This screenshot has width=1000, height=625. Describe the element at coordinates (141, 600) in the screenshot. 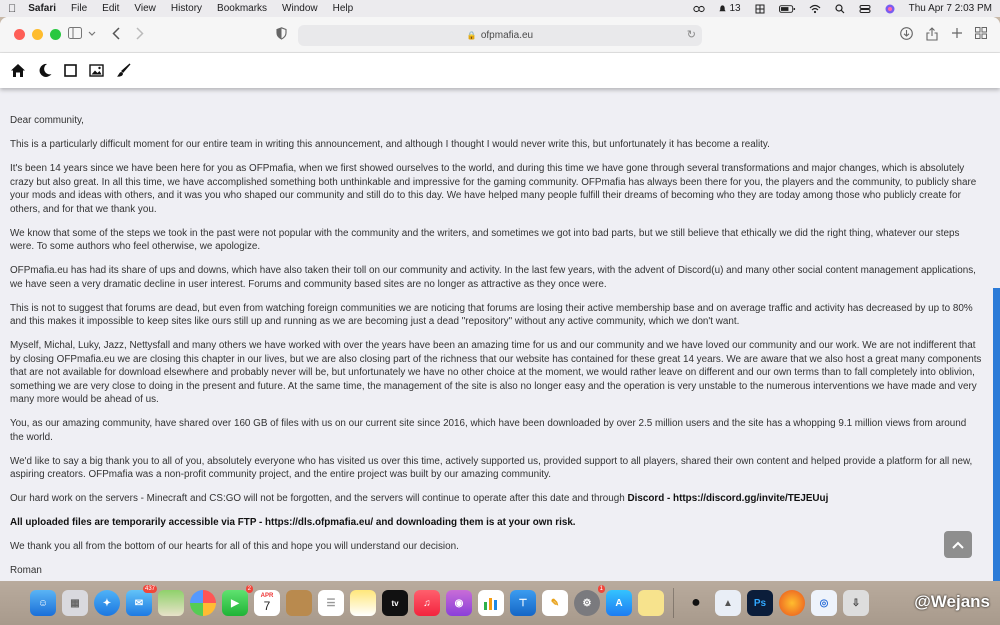

I see `mail-icon: ✉ 437` at that location.